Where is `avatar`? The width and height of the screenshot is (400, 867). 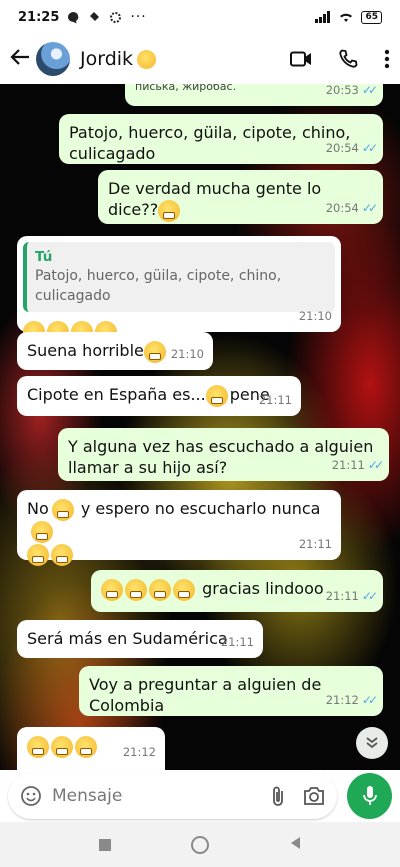
avatar is located at coordinates (53, 59).